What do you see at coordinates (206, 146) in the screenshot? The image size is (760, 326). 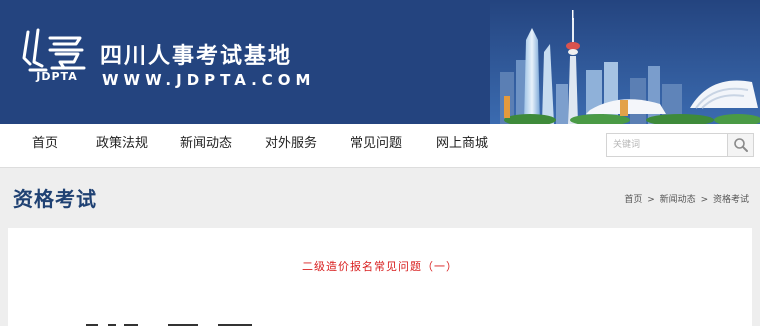 I see `nav-item-news: 新闻动态` at bounding box center [206, 146].